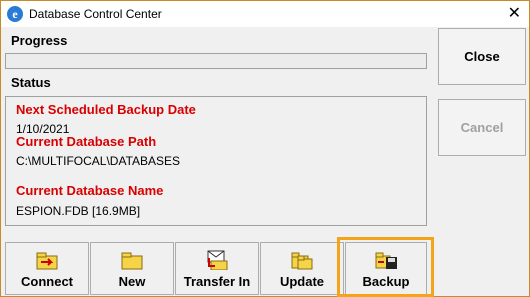  I want to click on update-button: Update, so click(302, 268).